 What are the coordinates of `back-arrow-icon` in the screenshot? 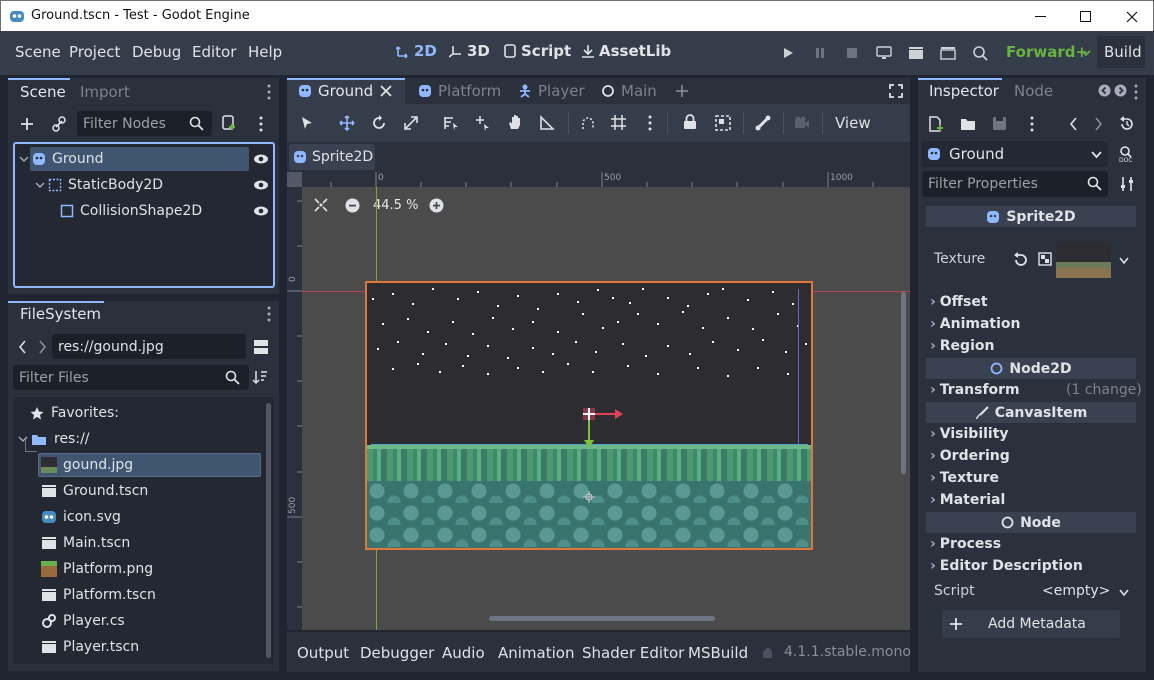 It's located at (23, 347).